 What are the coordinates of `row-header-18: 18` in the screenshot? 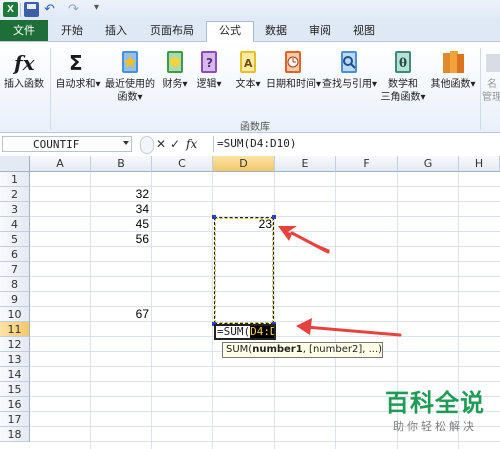 It's located at (15, 434).